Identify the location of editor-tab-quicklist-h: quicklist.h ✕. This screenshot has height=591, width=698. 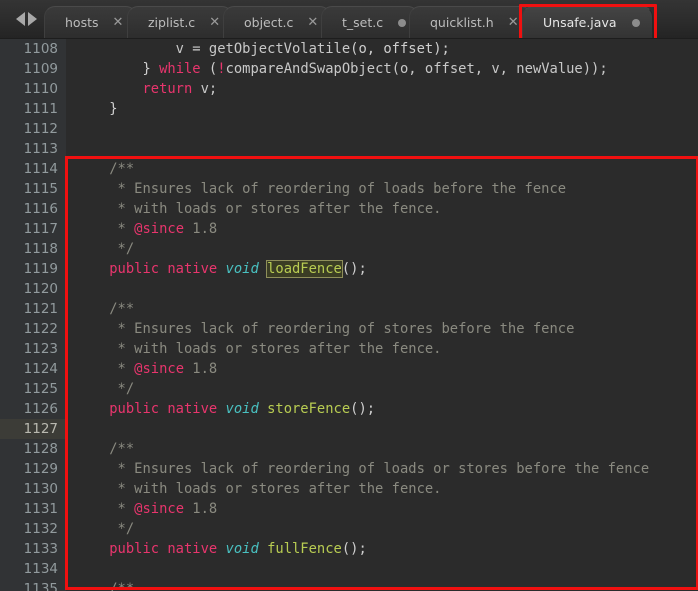
(470, 22).